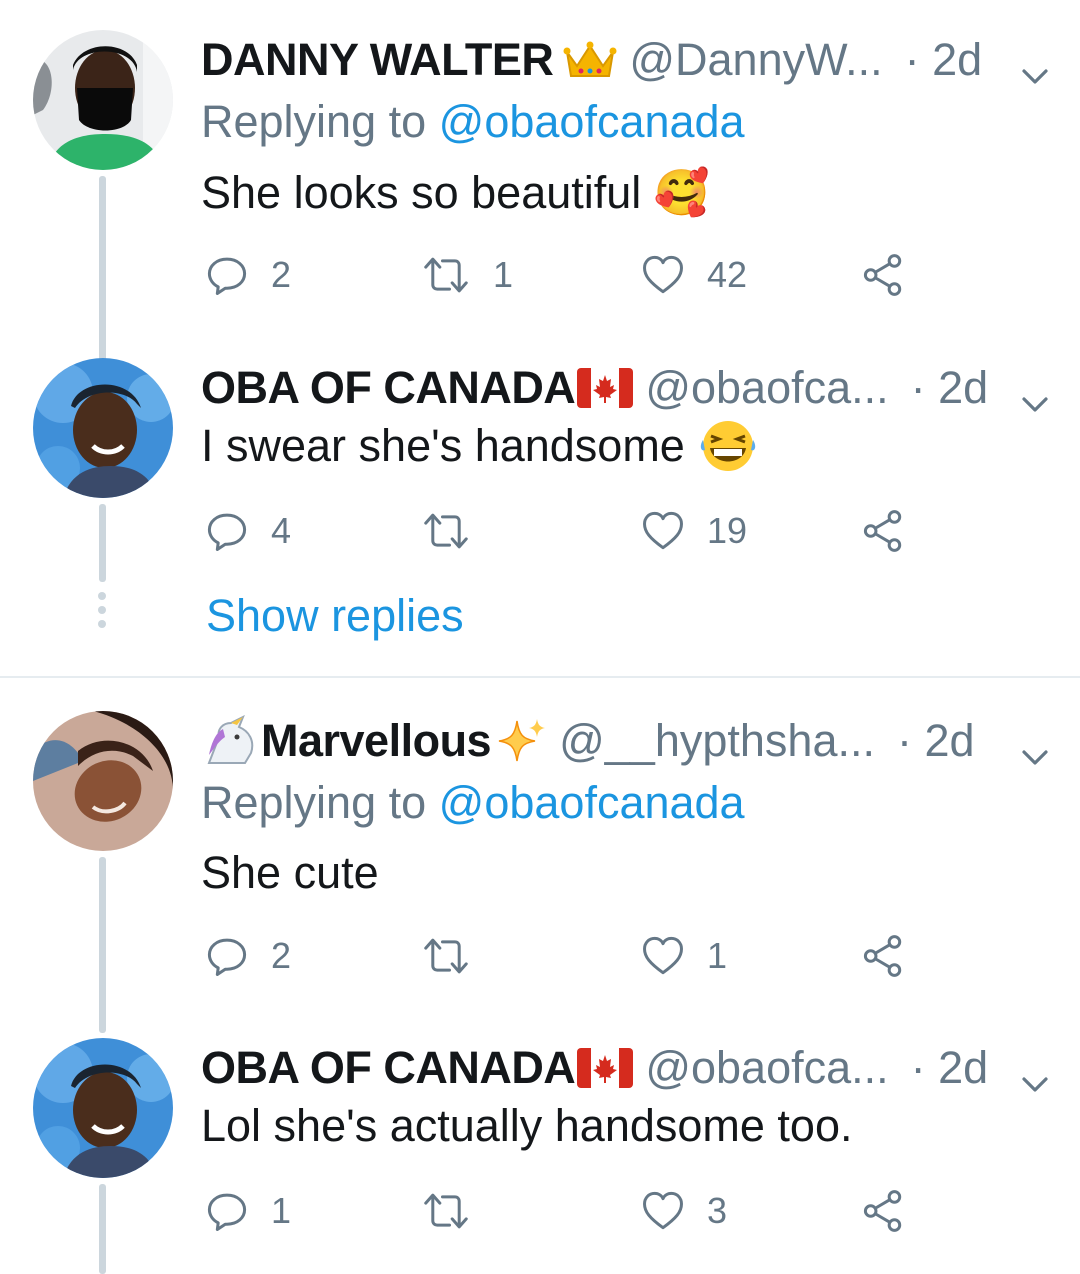 The image size is (1080, 1274). What do you see at coordinates (561, 1211) in the screenshot?
I see `tweet-actions: 1 3` at bounding box center [561, 1211].